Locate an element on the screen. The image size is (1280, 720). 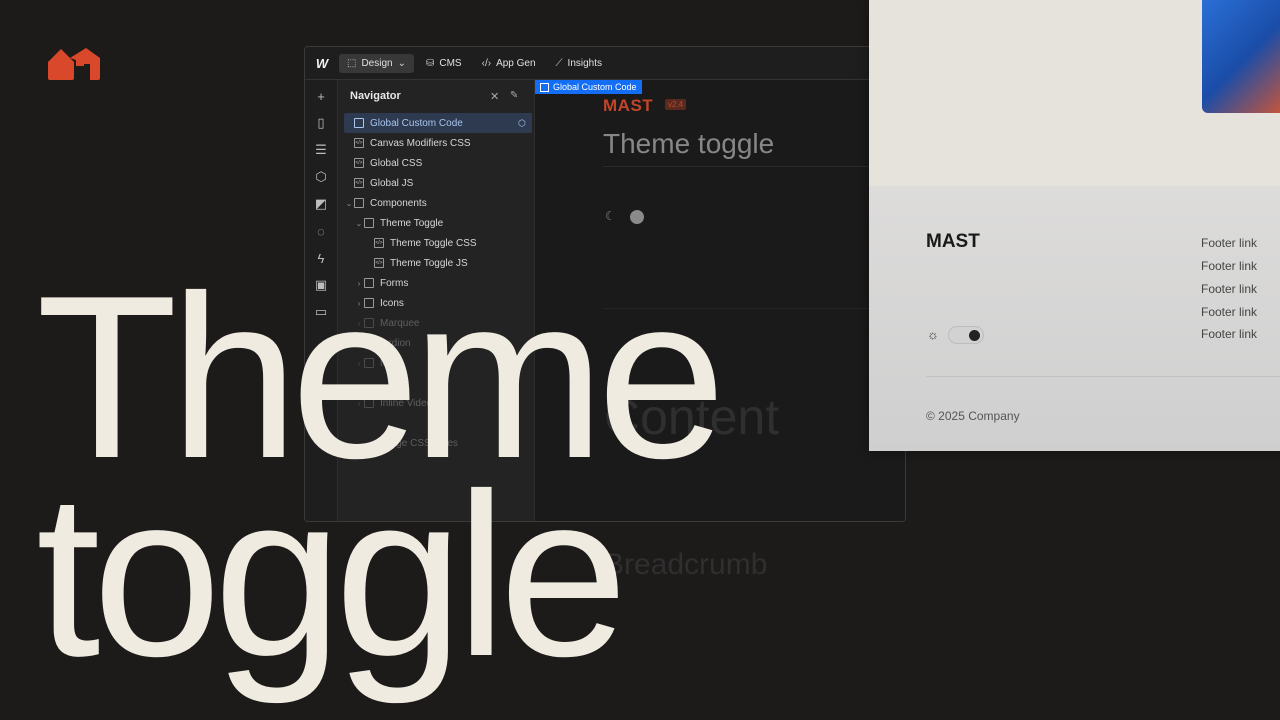
nav-item-label: Global CSS is located at coordinates (396, 163).